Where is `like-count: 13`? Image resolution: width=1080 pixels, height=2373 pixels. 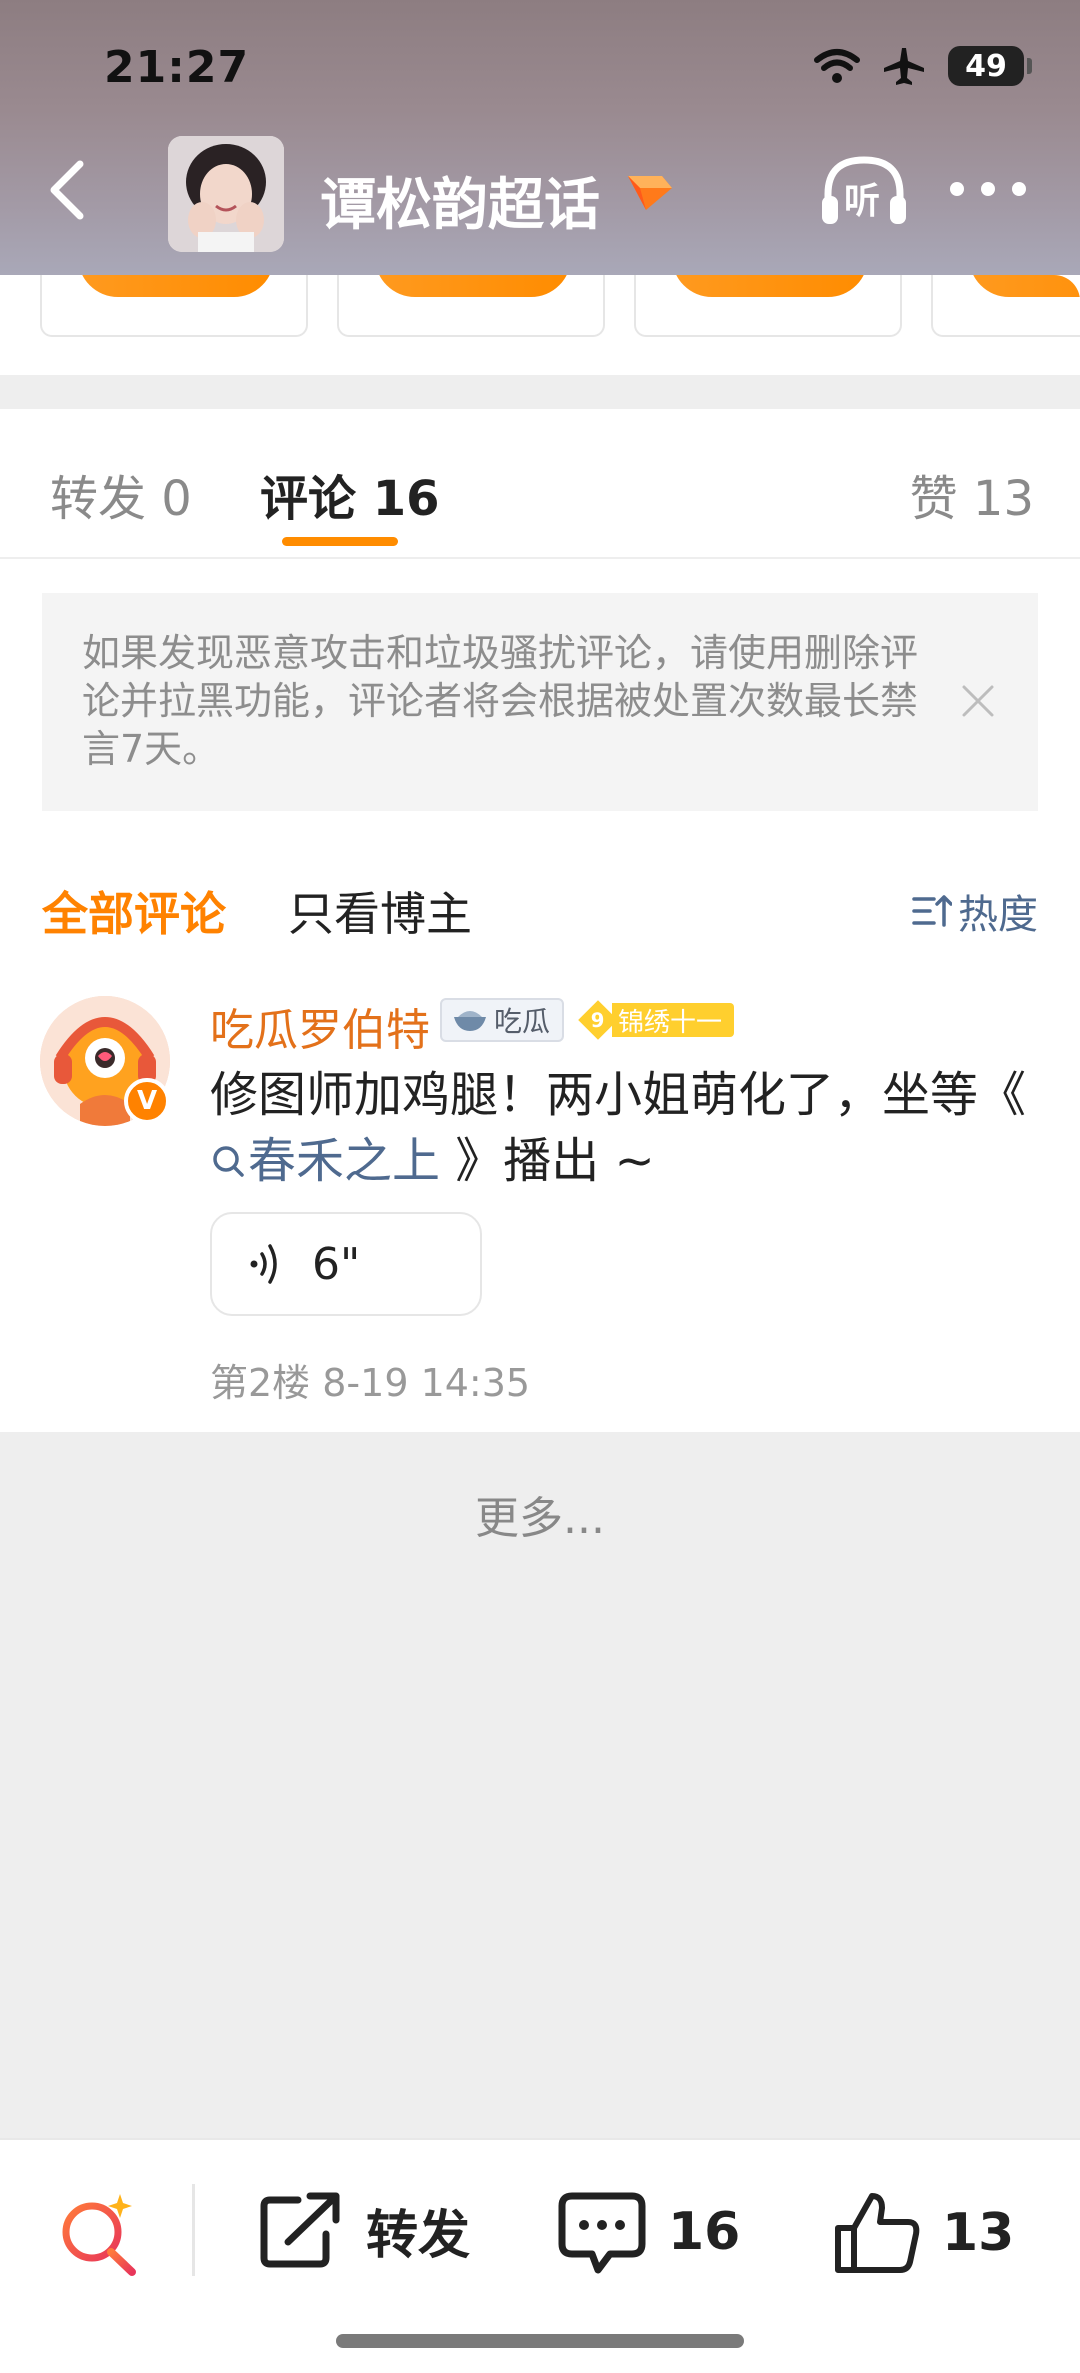 like-count: 13 is located at coordinates (978, 2233).